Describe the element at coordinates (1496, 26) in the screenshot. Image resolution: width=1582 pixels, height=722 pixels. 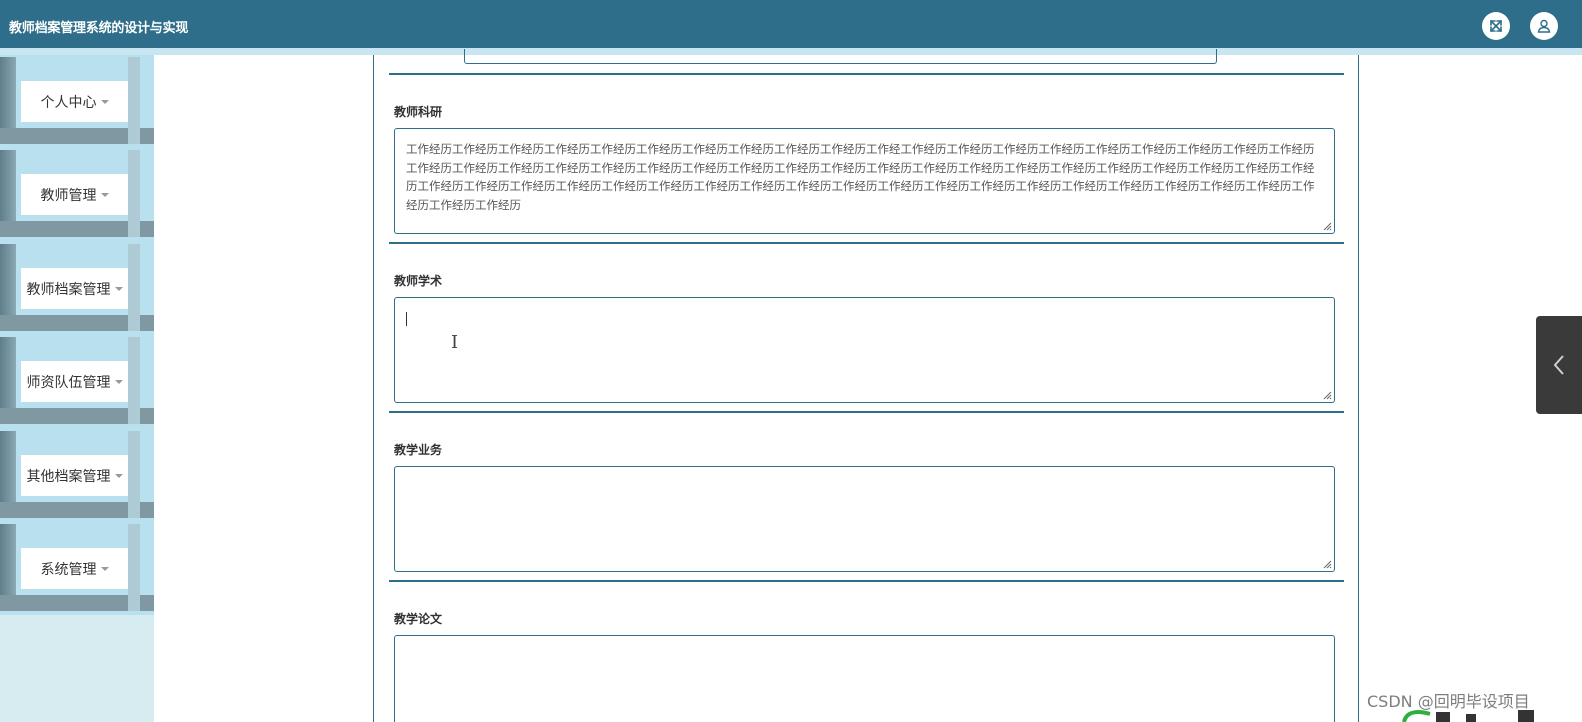
I see `fullscreen-icon` at that location.